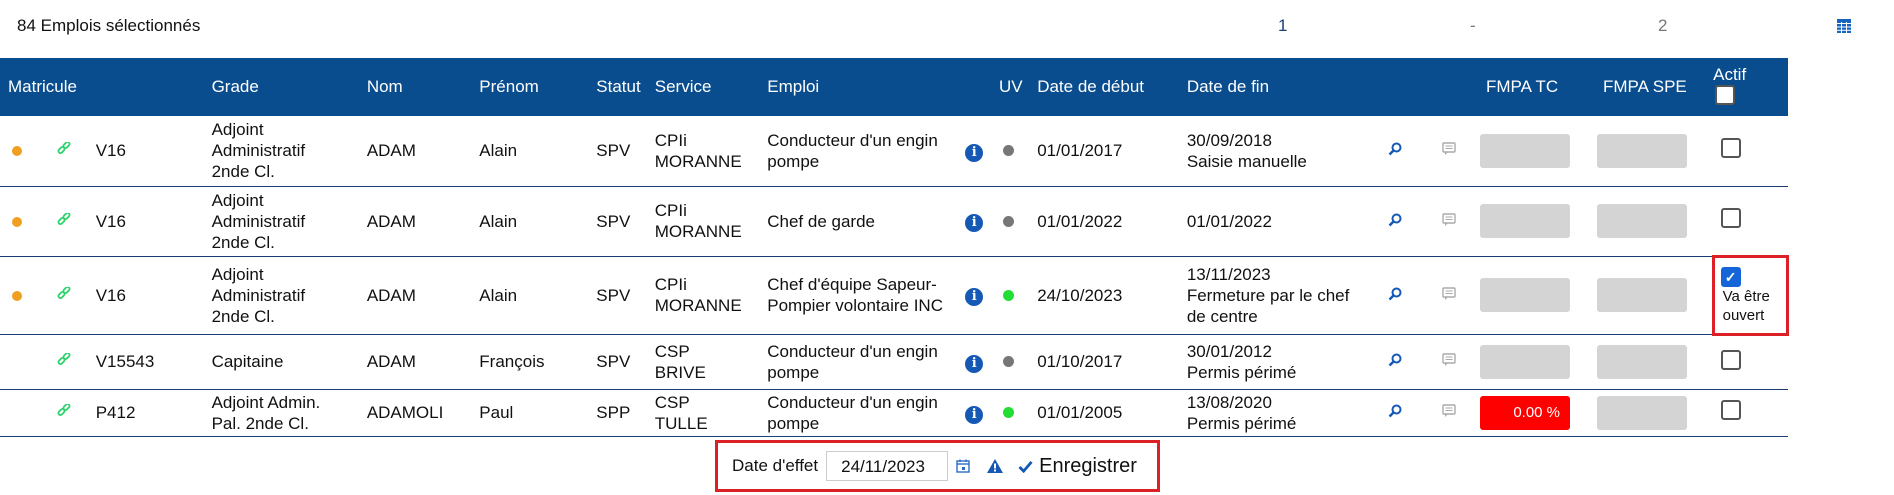 This screenshot has height=495, width=1894. What do you see at coordinates (963, 466) in the screenshot?
I see `calendar-icon` at bounding box center [963, 466].